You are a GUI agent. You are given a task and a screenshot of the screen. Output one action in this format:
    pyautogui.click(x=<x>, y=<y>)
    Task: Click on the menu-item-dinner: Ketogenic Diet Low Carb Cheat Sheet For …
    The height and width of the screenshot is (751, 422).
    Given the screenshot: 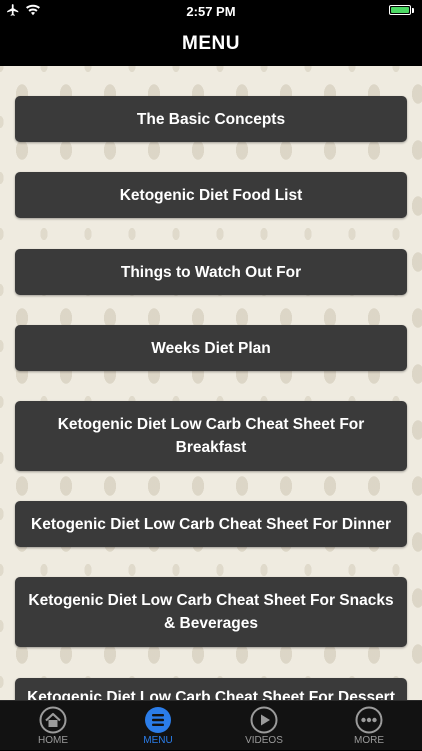 What is the action you would take?
    pyautogui.click(x=211, y=524)
    